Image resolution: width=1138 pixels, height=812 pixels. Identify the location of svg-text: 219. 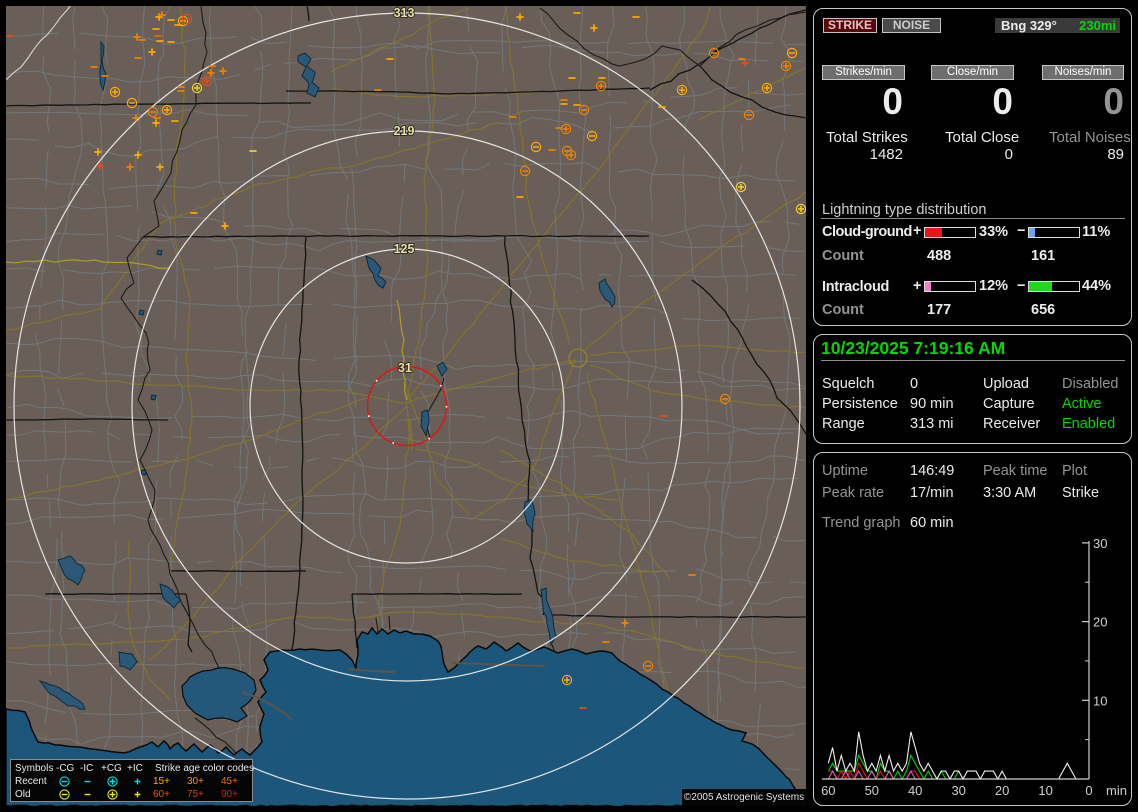
(404, 131).